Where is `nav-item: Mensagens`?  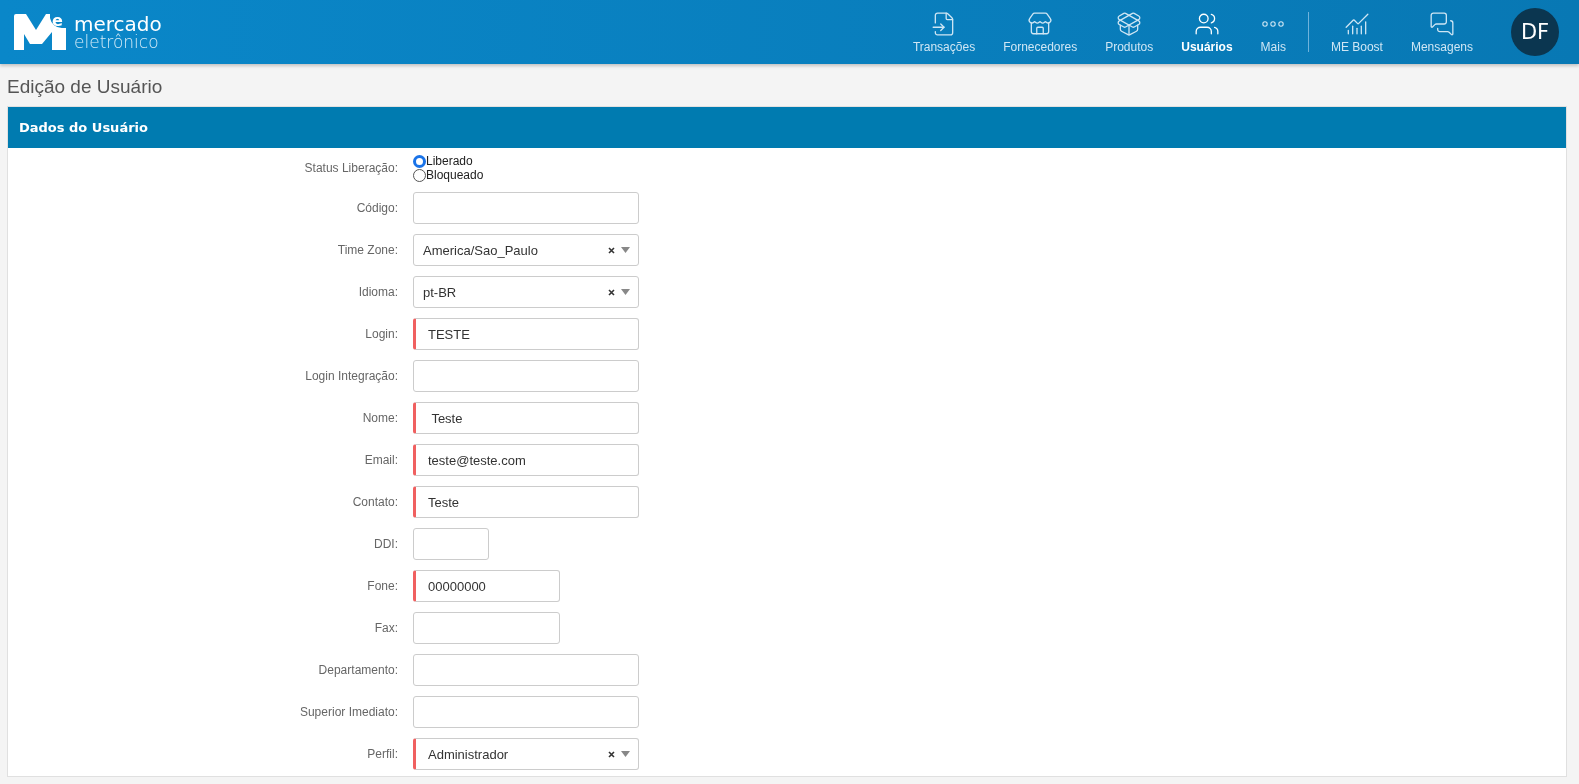 nav-item: Mensagens is located at coordinates (1441, 32).